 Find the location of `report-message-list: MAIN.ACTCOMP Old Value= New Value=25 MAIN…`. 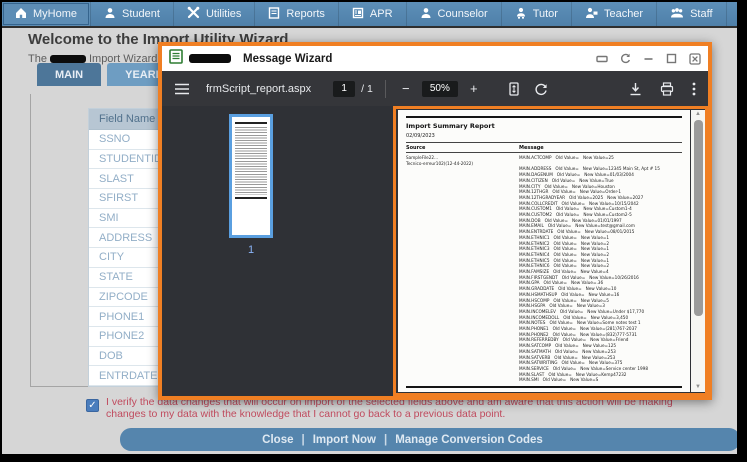

report-message-list: MAIN.ACTCOMP Old Value= New Value=25 MAIN… is located at coordinates (600, 269).